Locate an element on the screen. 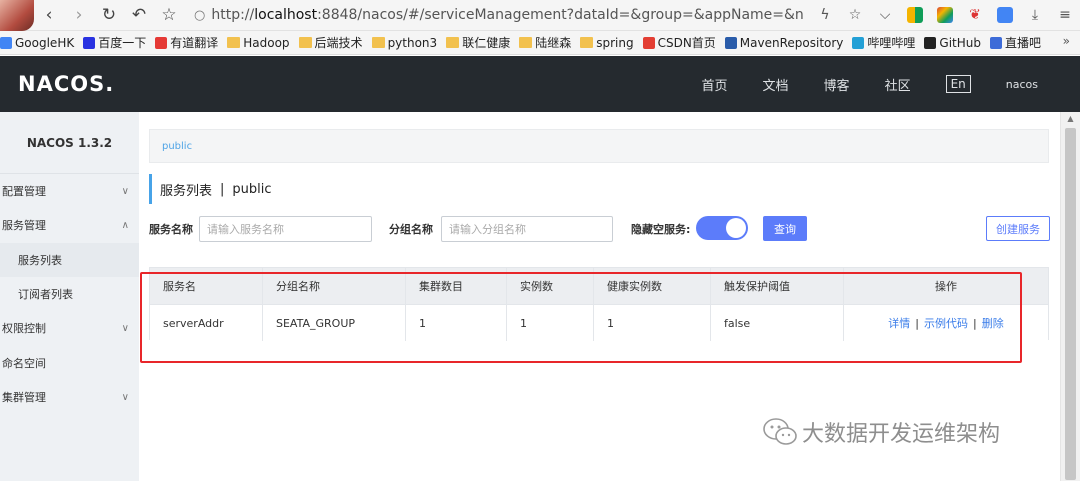 The height and width of the screenshot is (481, 1080). bookmark-item: GitHub is located at coordinates (952, 43).